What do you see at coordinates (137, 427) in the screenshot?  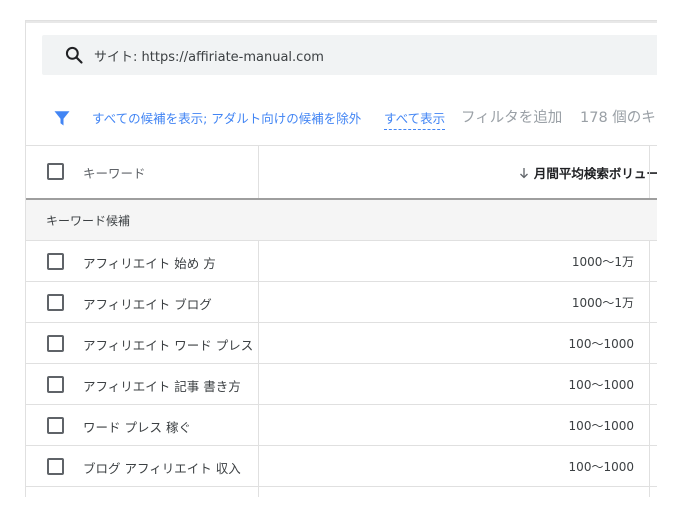 I see `keyword-cell: ワード プレス 稼ぐ` at bounding box center [137, 427].